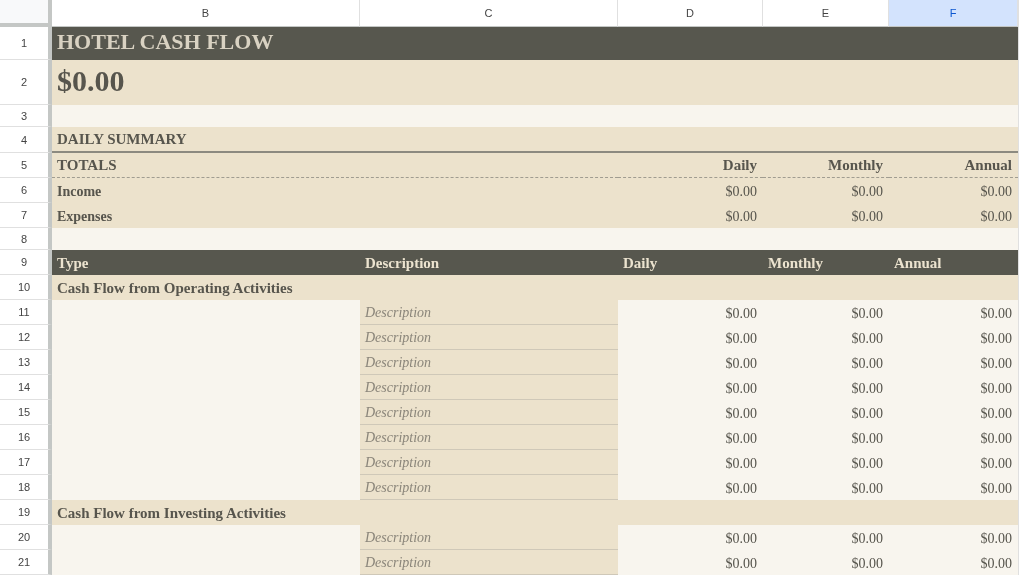  What do you see at coordinates (26, 387) in the screenshot?
I see `row-number: 14` at bounding box center [26, 387].